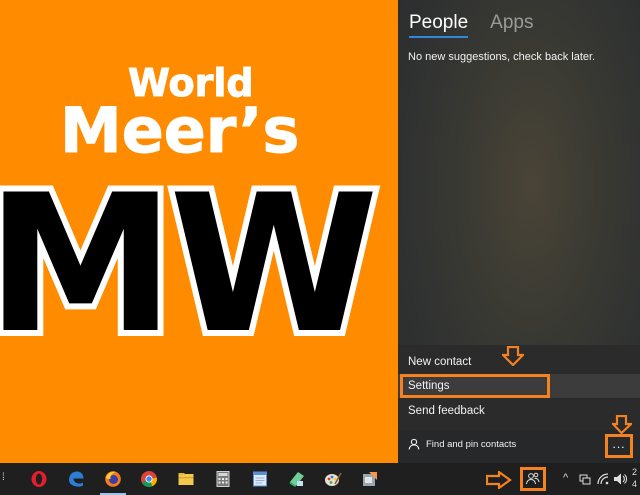 The image size is (640, 495). What do you see at coordinates (414, 444) in the screenshot?
I see `person-icon` at bounding box center [414, 444].